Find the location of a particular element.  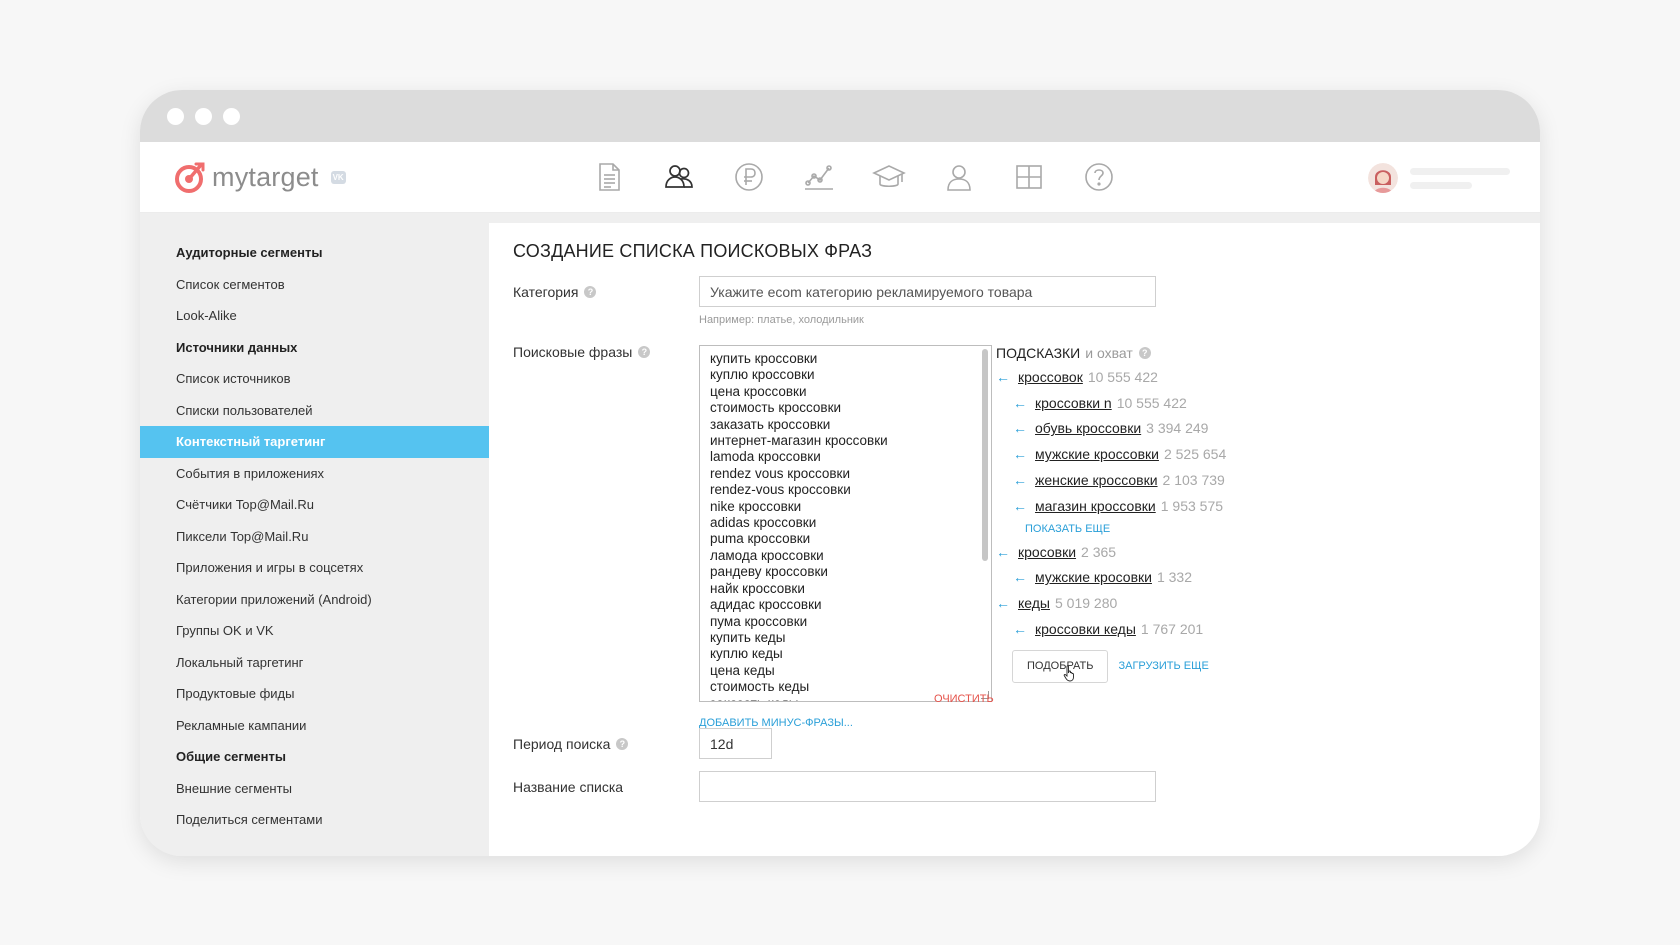

suggestion-item: ← кеды 5 019 280 is located at coordinates (1256, 603).